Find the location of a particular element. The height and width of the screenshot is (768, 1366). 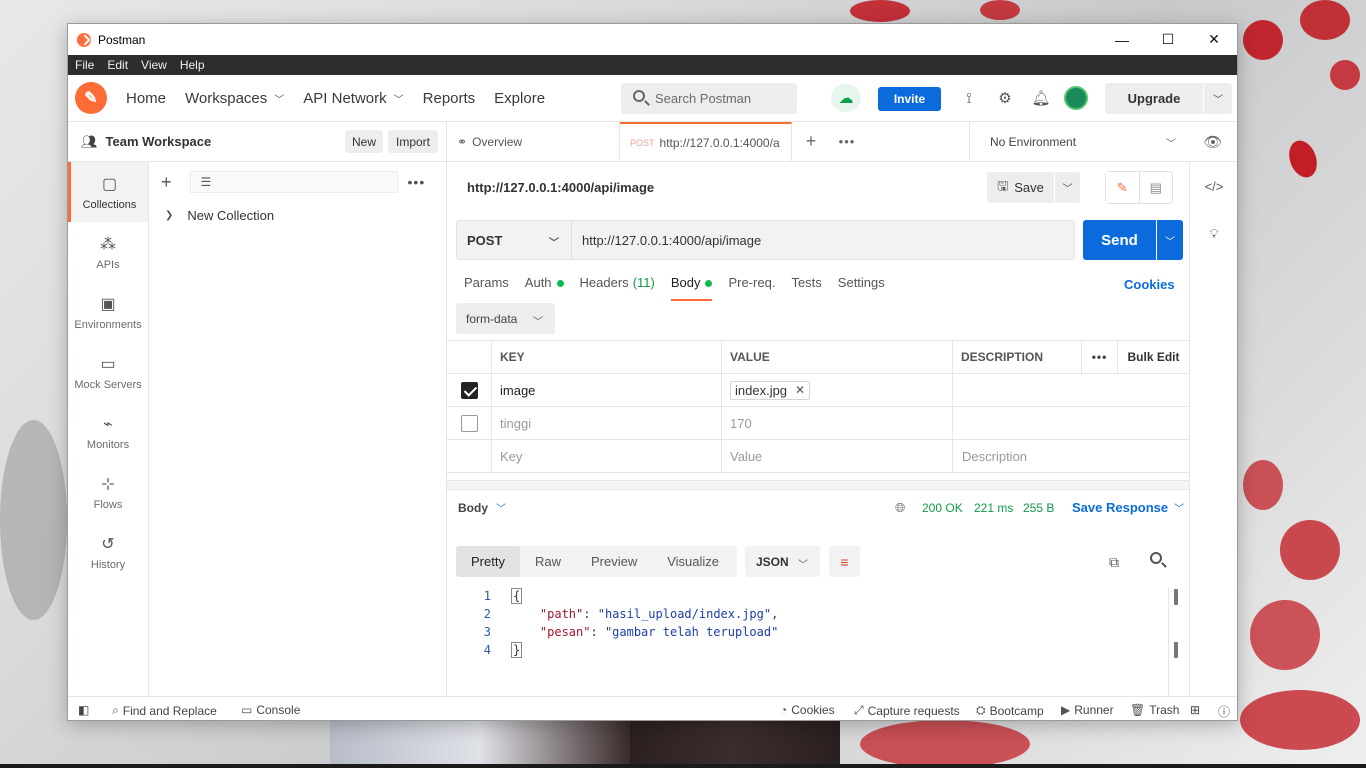

cookies-button: ◔ Cookies is located at coordinates (807, 710).